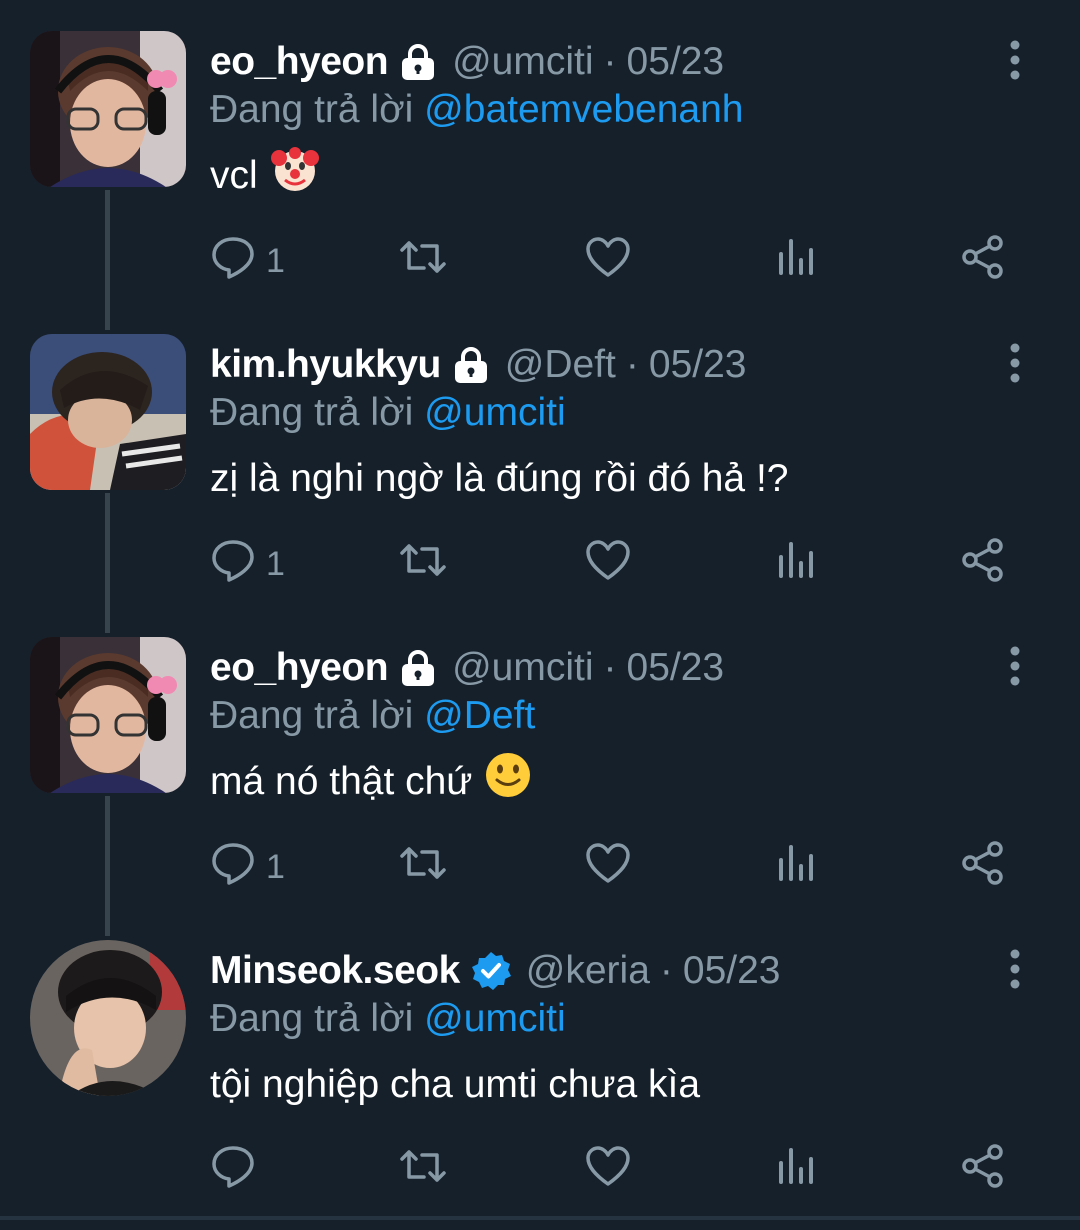  I want to click on tweet-header: kim.hyukkyu @Deft · 05/23, so click(478, 365).